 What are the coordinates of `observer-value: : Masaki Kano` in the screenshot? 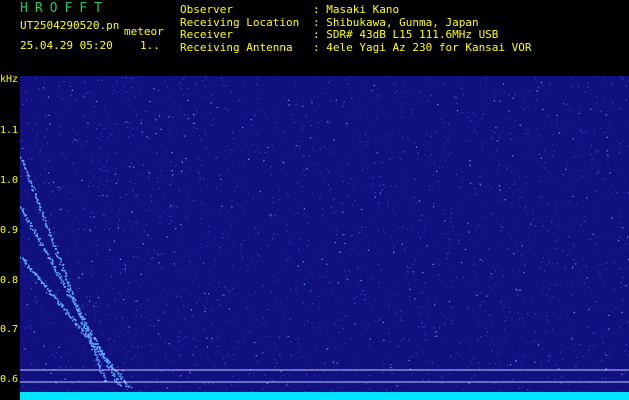 It's located at (356, 9).